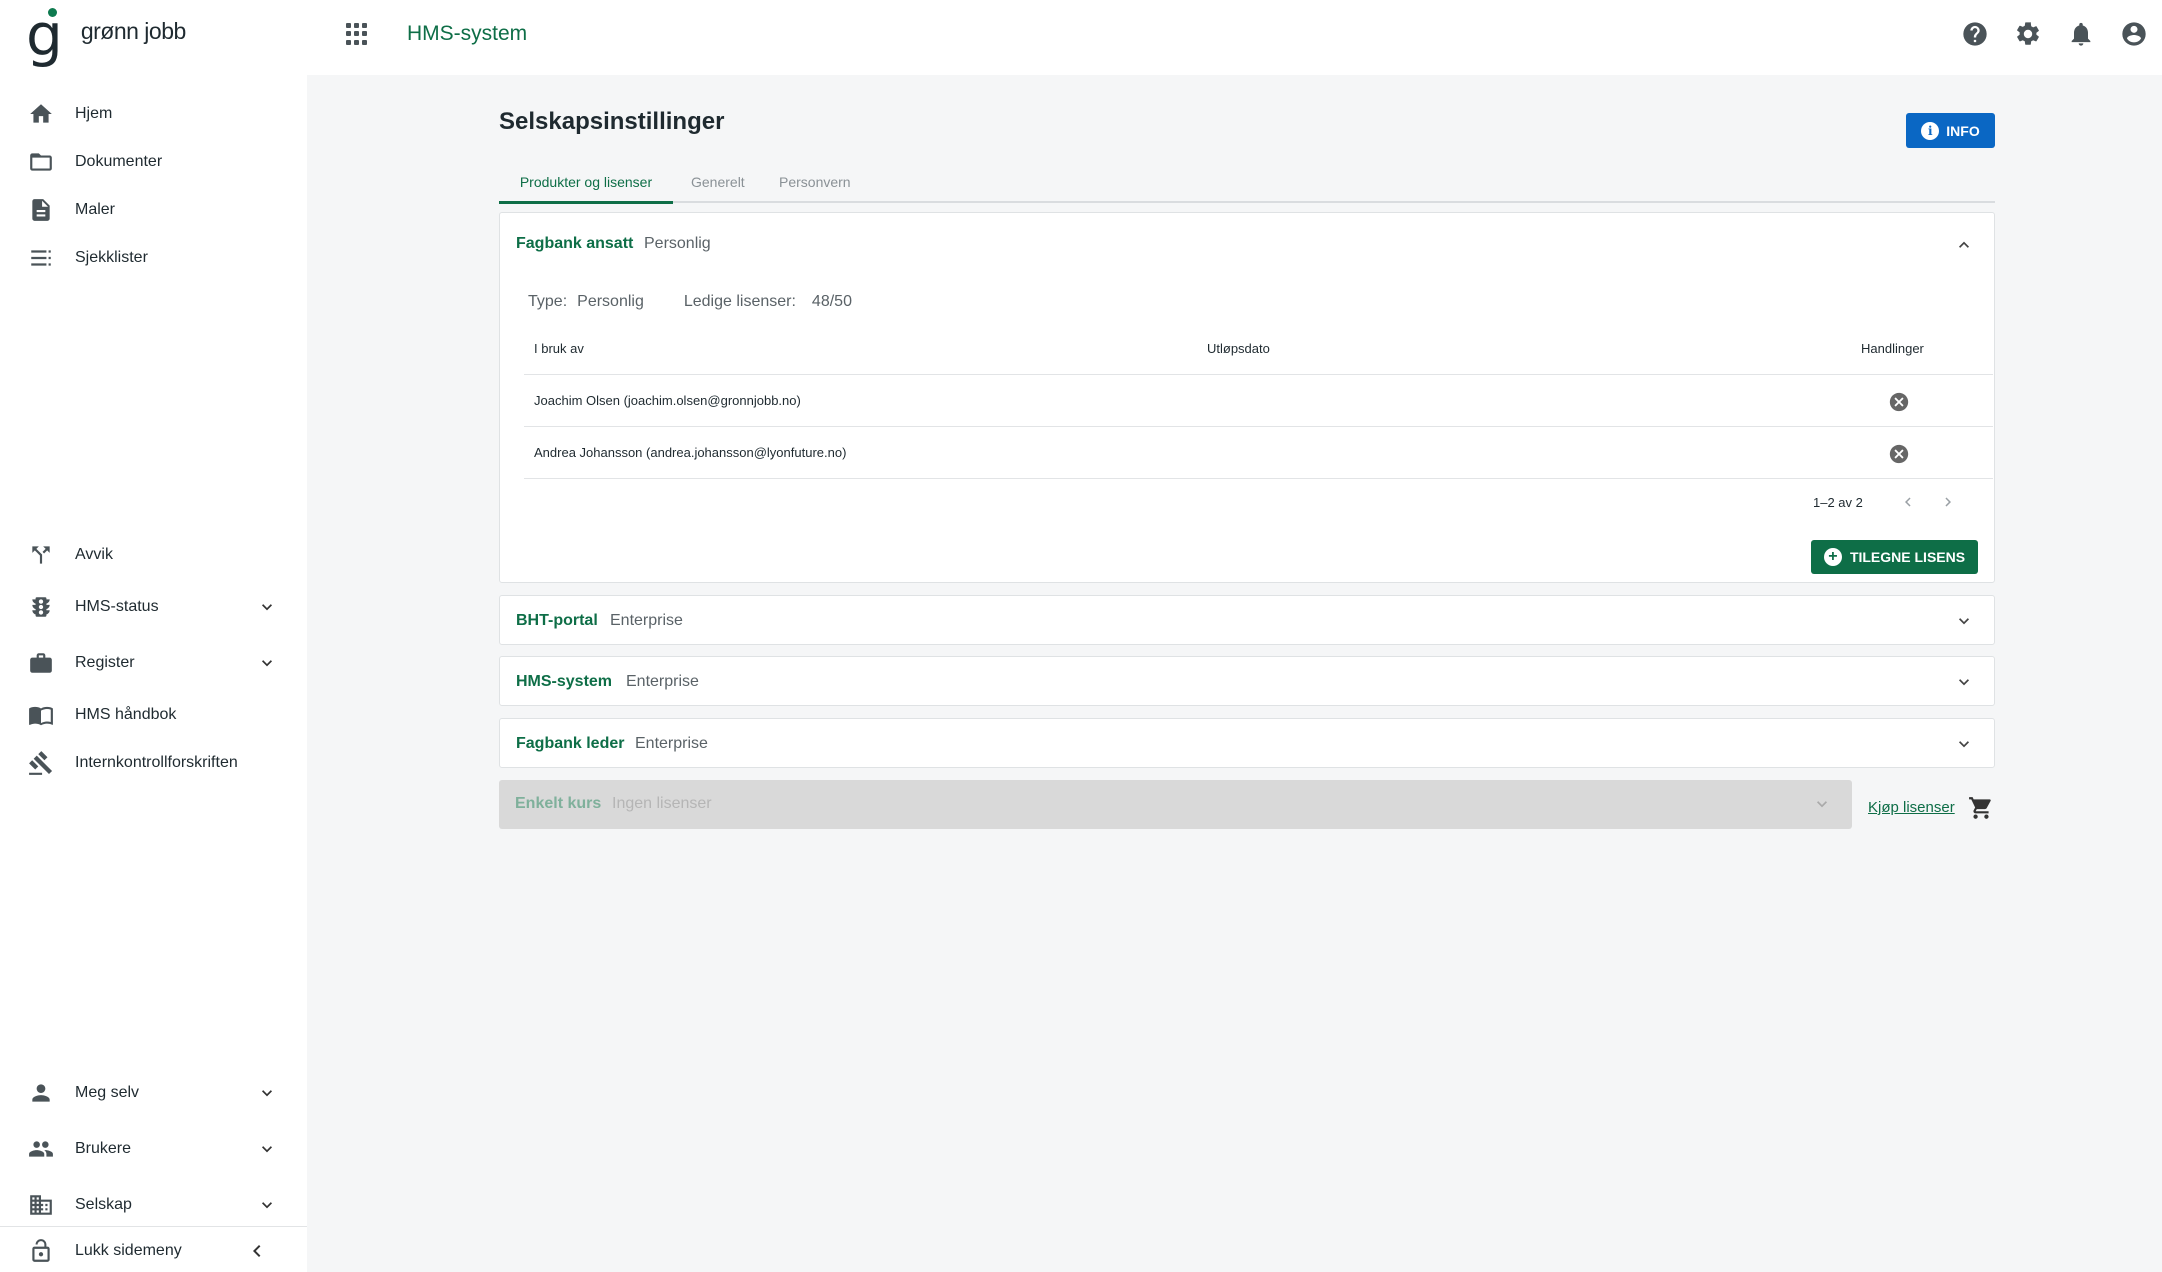 The height and width of the screenshot is (1272, 2162). I want to click on add-circle-icon: +, so click(1832, 557).